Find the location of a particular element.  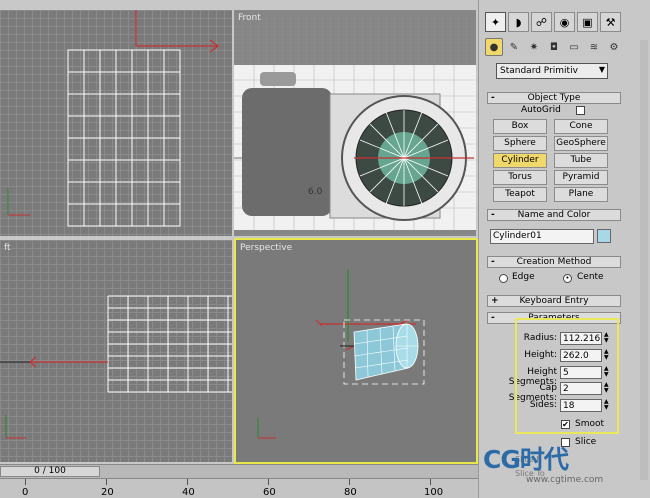

creation-method-title: Creation Method is located at coordinates (554, 262).